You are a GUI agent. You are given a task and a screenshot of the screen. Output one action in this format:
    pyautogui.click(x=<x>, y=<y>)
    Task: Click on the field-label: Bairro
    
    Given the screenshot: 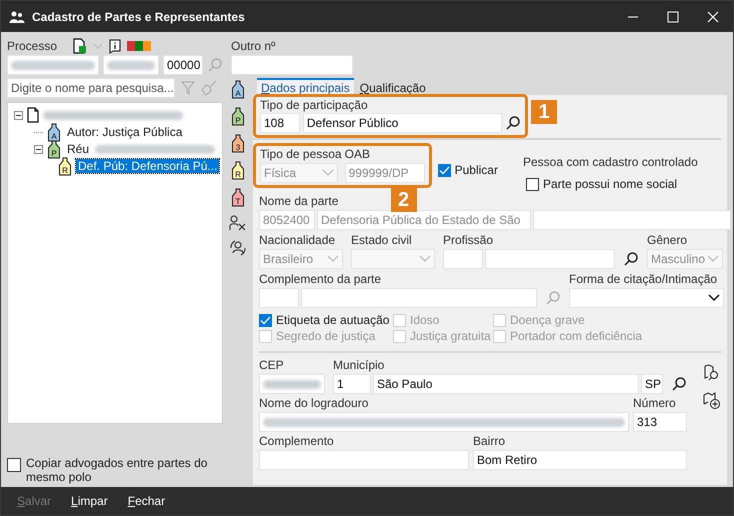 What is the action you would take?
    pyautogui.click(x=489, y=441)
    